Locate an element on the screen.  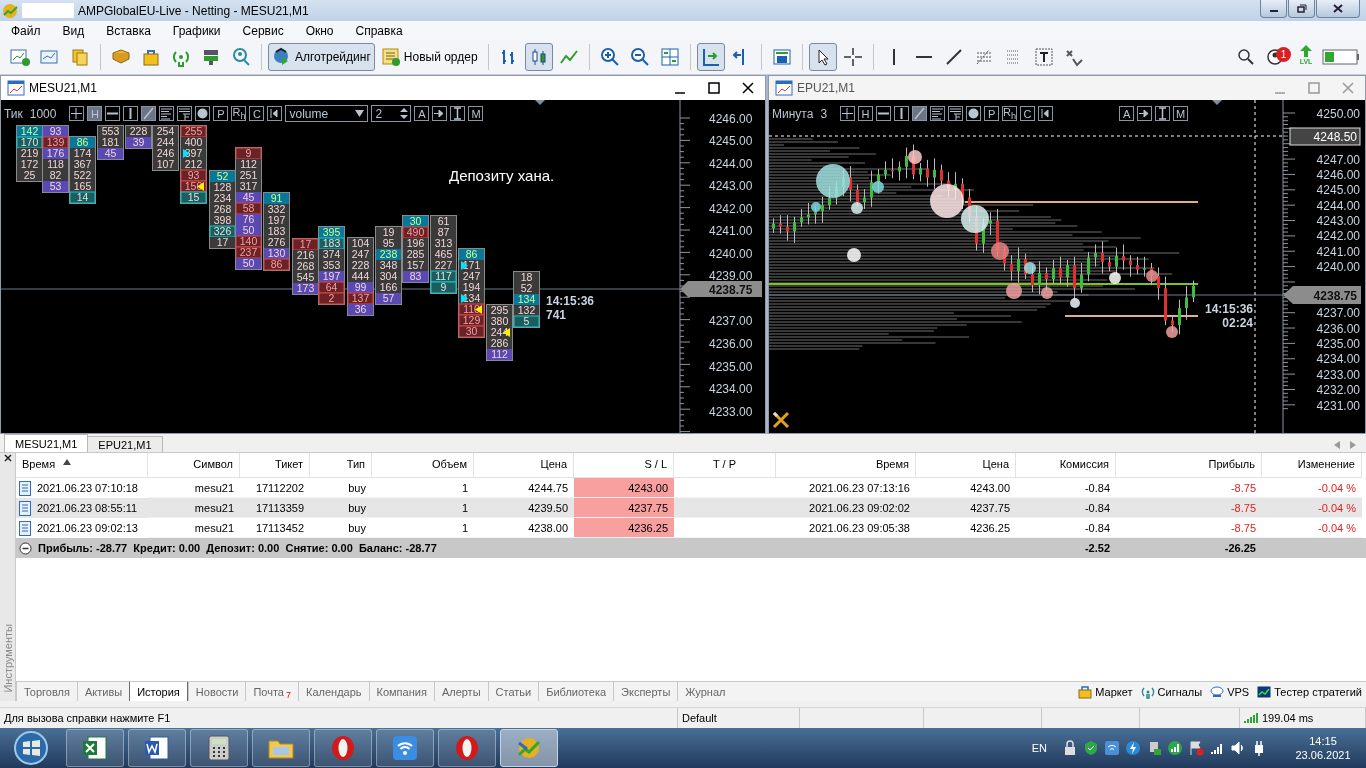
table-cell: mesu21 is located at coordinates (194, 508).